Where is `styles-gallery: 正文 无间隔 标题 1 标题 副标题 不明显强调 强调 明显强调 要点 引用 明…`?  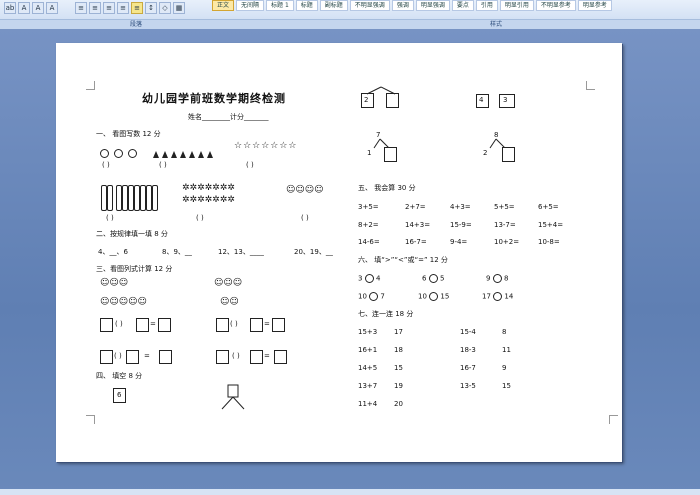
styles-gallery: 正文 无间隔 标题 1 标题 副标题 不明显强调 强调 明显强调 要点 引用 明… is located at coordinates (412, 5).